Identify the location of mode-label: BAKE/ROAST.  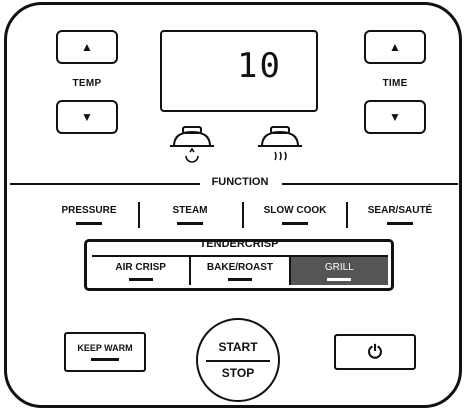
(240, 267).